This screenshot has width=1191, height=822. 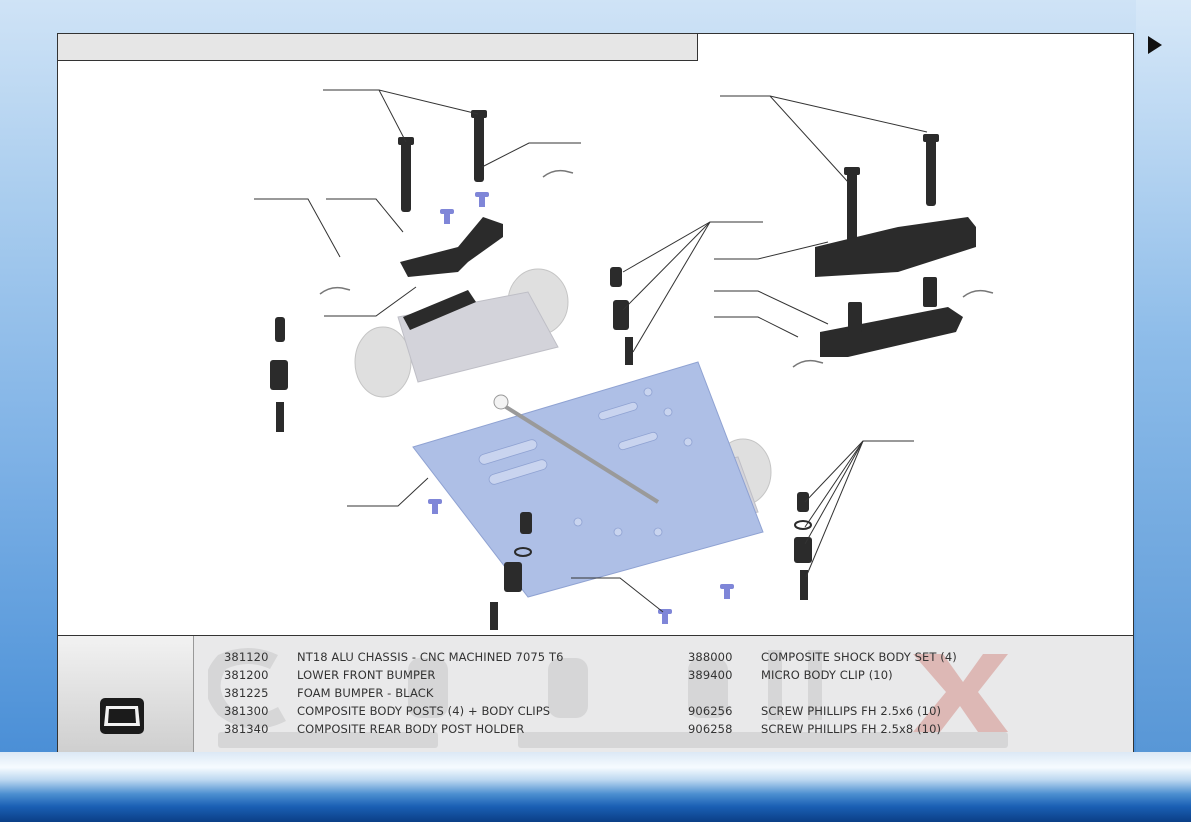 What do you see at coordinates (588, 479) in the screenshot?
I see `chassis-plate` at bounding box center [588, 479].